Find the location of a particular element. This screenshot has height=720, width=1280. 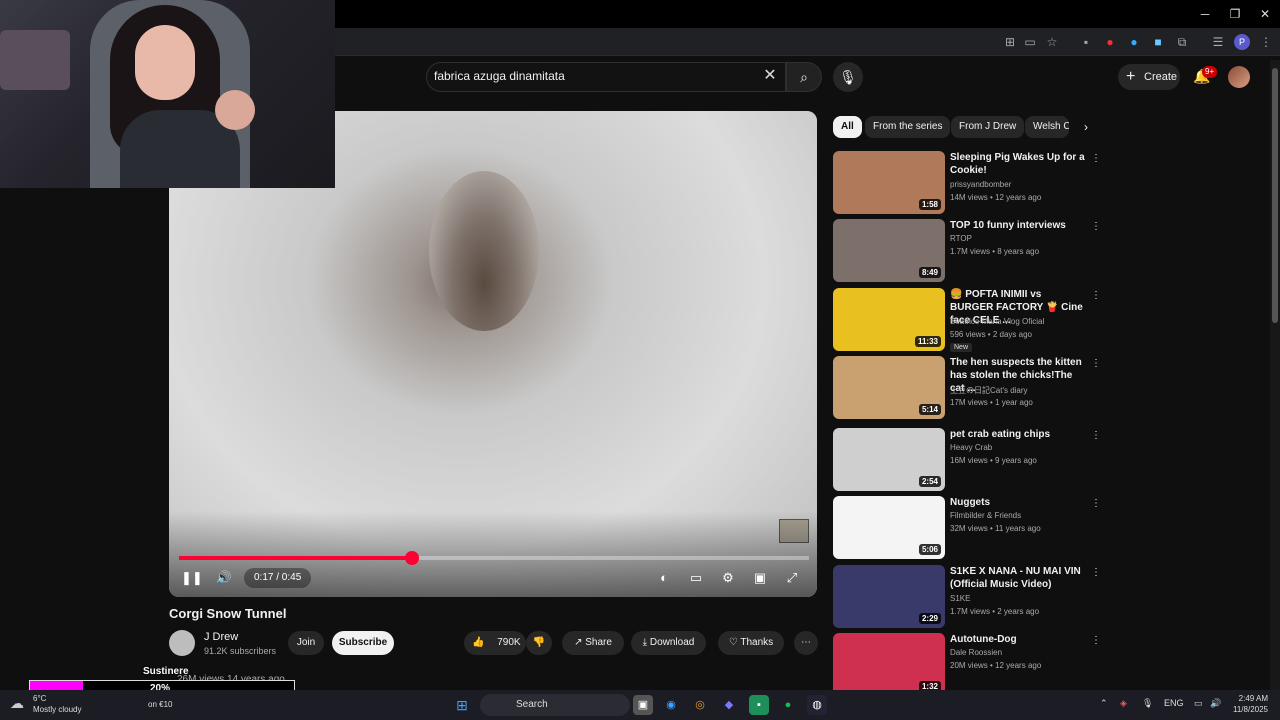

more-actions-button: ⋯ is located at coordinates (806, 643).